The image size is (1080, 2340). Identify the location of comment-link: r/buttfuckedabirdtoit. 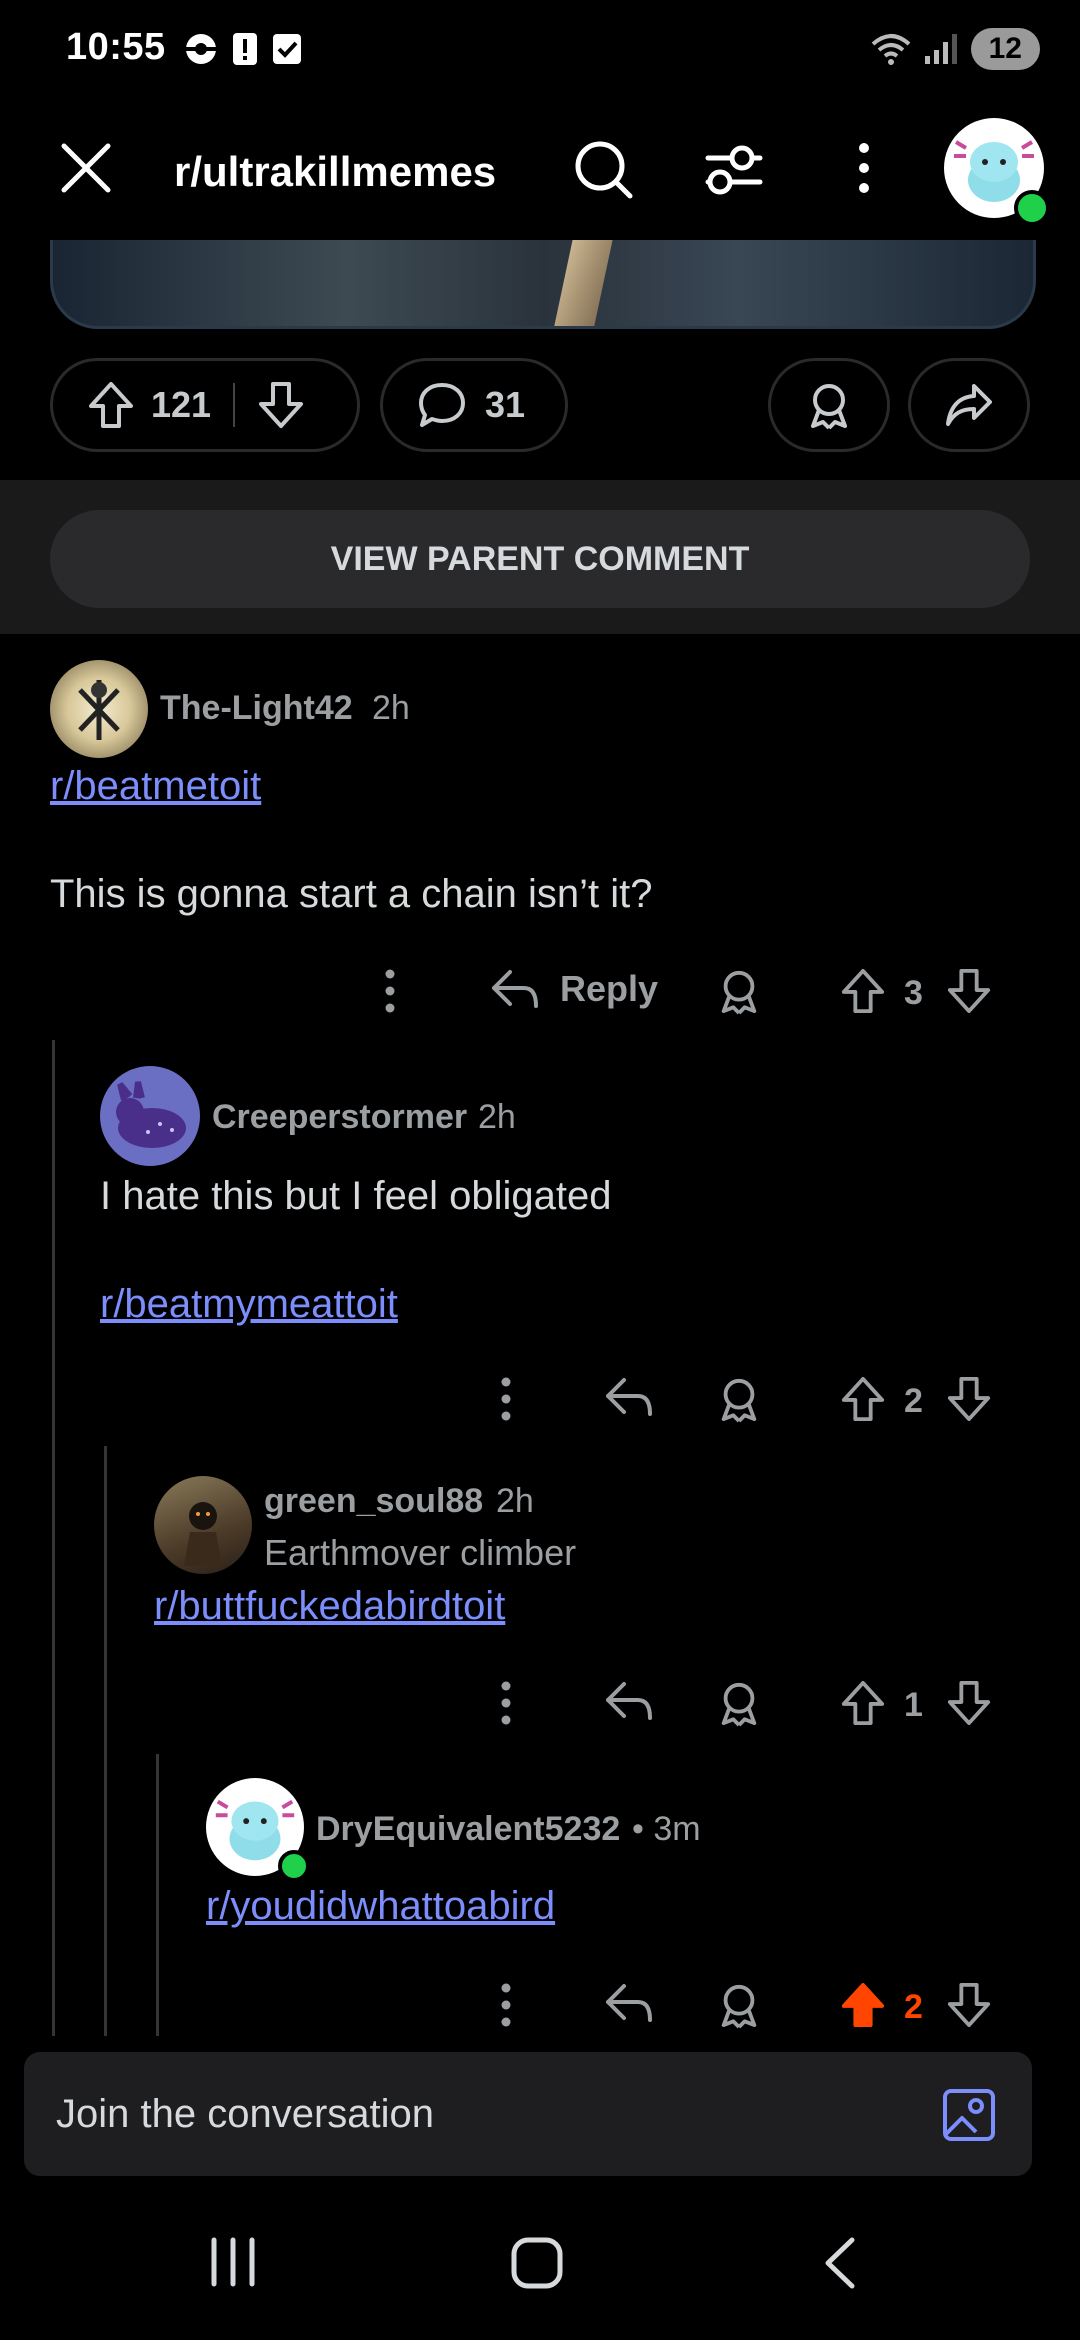
(329, 1606).